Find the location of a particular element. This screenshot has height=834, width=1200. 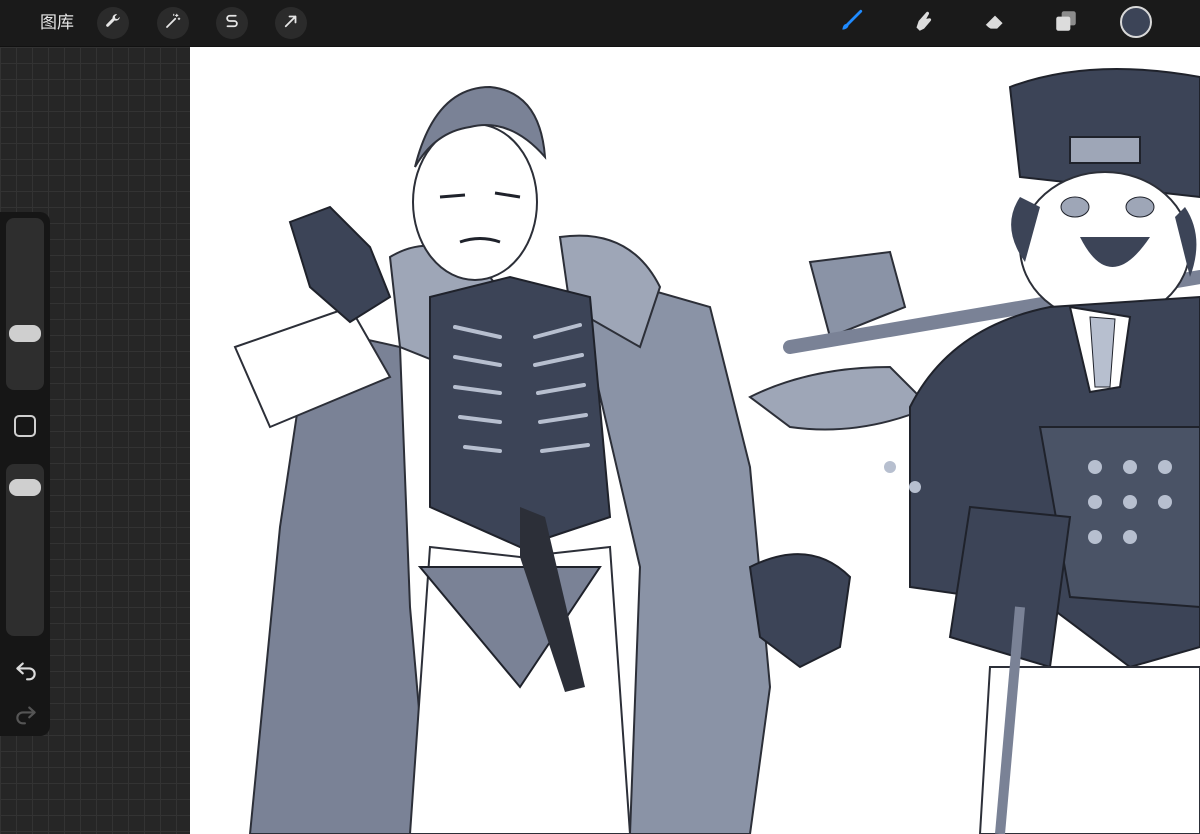

raised-glove-shape is located at coordinates (340, 264).